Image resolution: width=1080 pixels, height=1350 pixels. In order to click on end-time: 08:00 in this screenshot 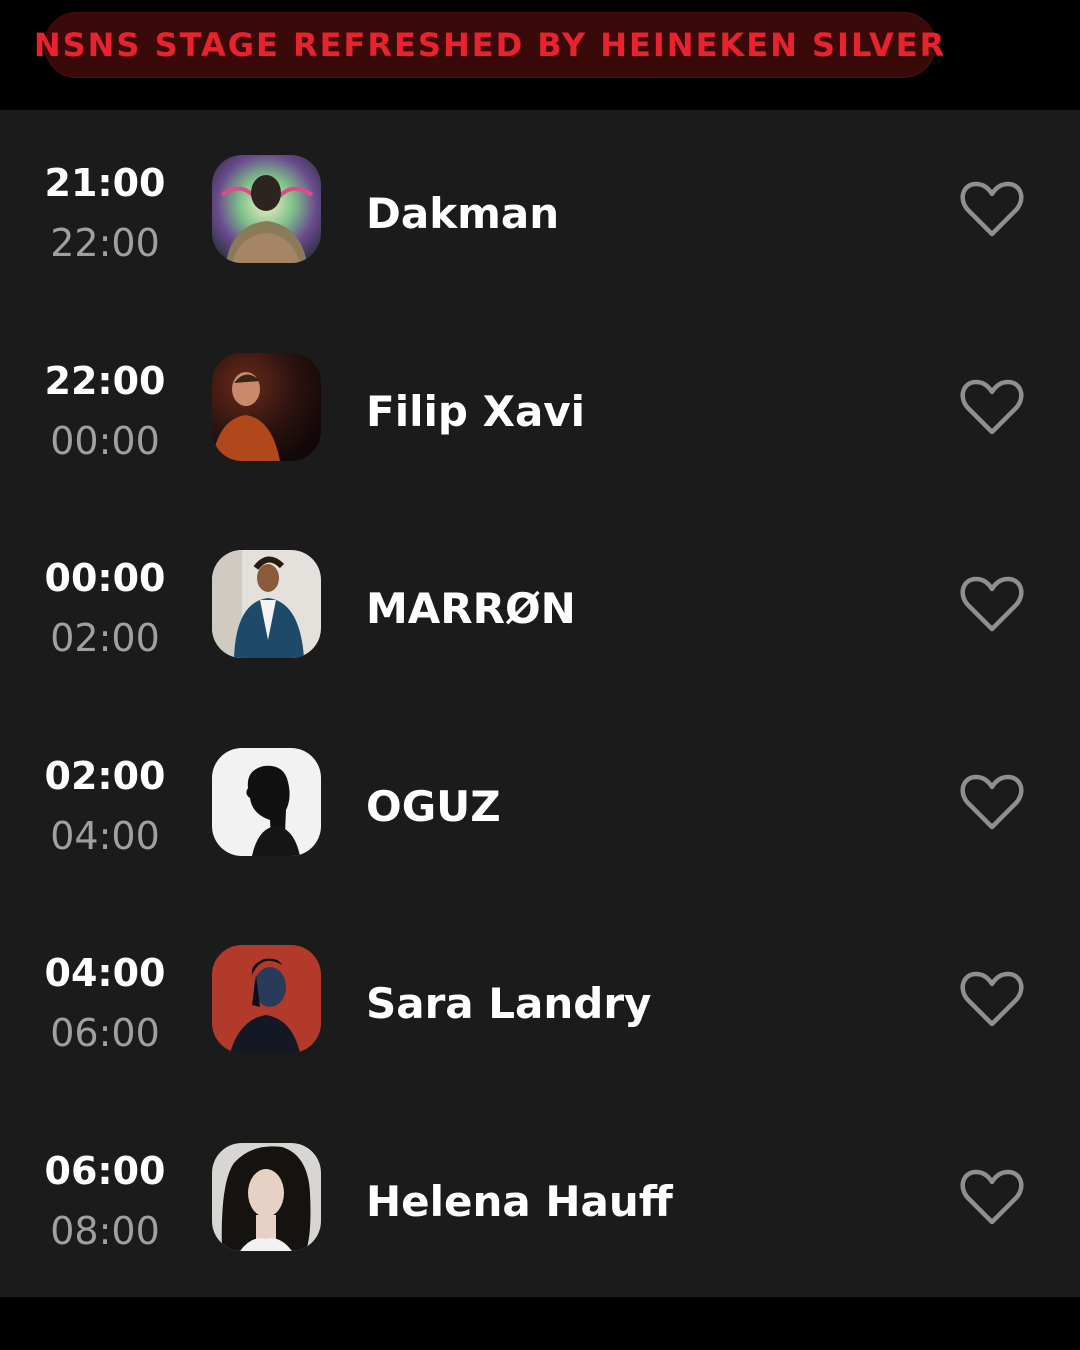, I will do `click(105, 1231)`.